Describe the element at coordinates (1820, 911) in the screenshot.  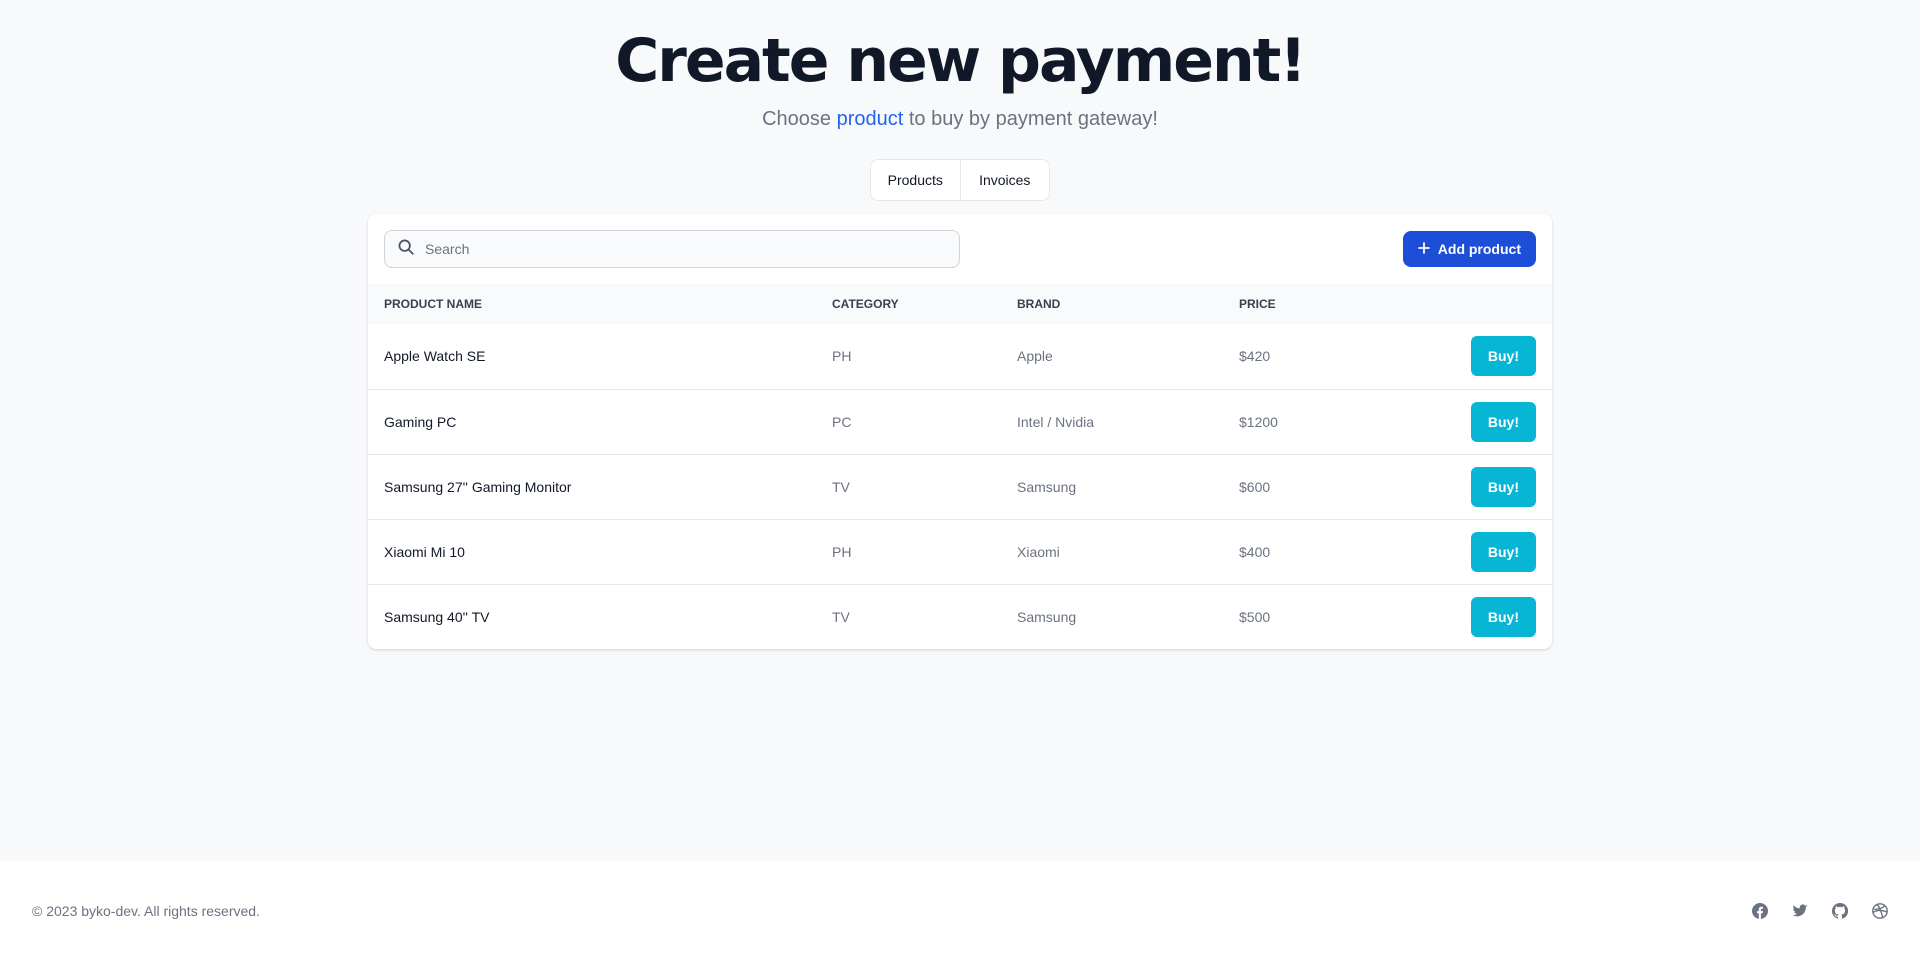
I see `social-links` at that location.